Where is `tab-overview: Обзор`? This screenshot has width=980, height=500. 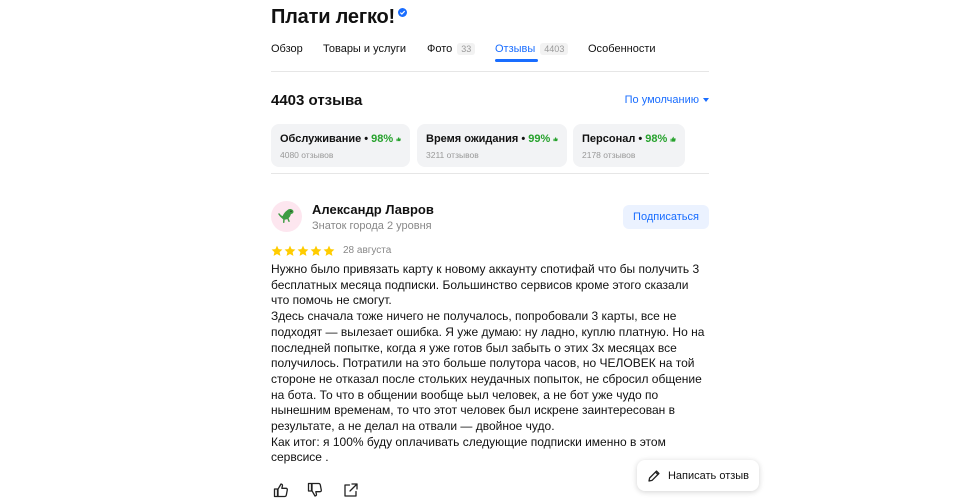 tab-overview: Обзор is located at coordinates (287, 49).